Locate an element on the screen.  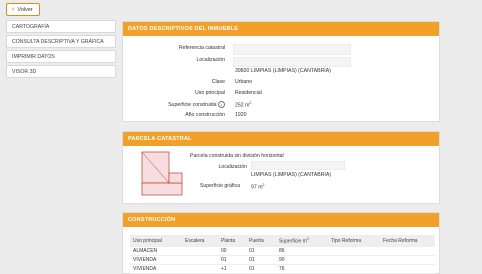
clase-label: Clase is located at coordinates (218, 82).